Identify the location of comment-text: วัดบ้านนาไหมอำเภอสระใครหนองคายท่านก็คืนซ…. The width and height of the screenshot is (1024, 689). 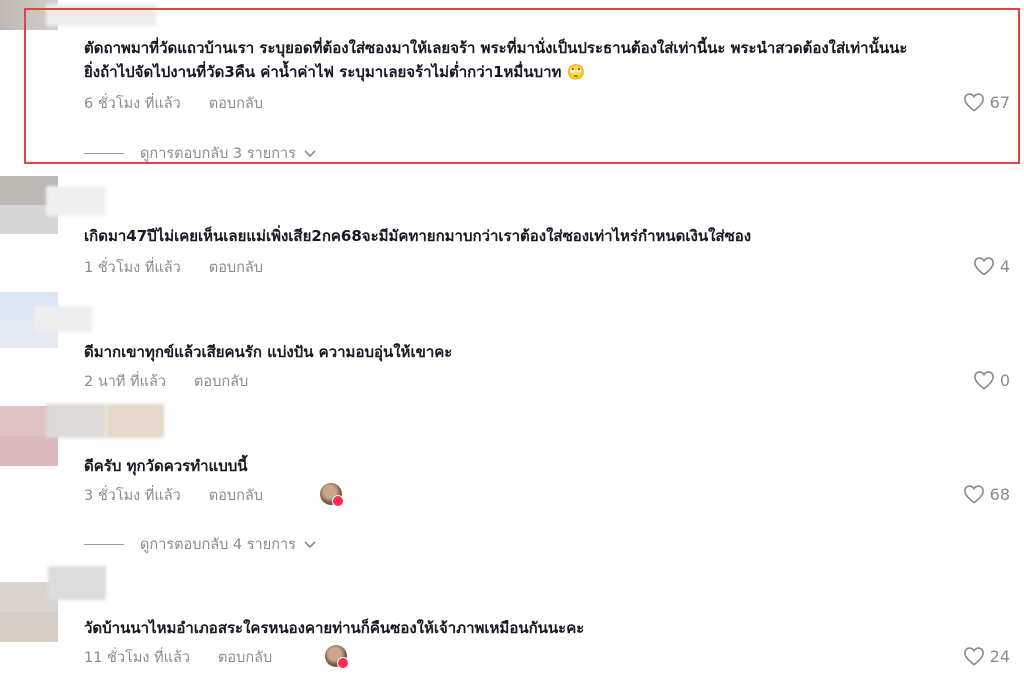
(334, 628).